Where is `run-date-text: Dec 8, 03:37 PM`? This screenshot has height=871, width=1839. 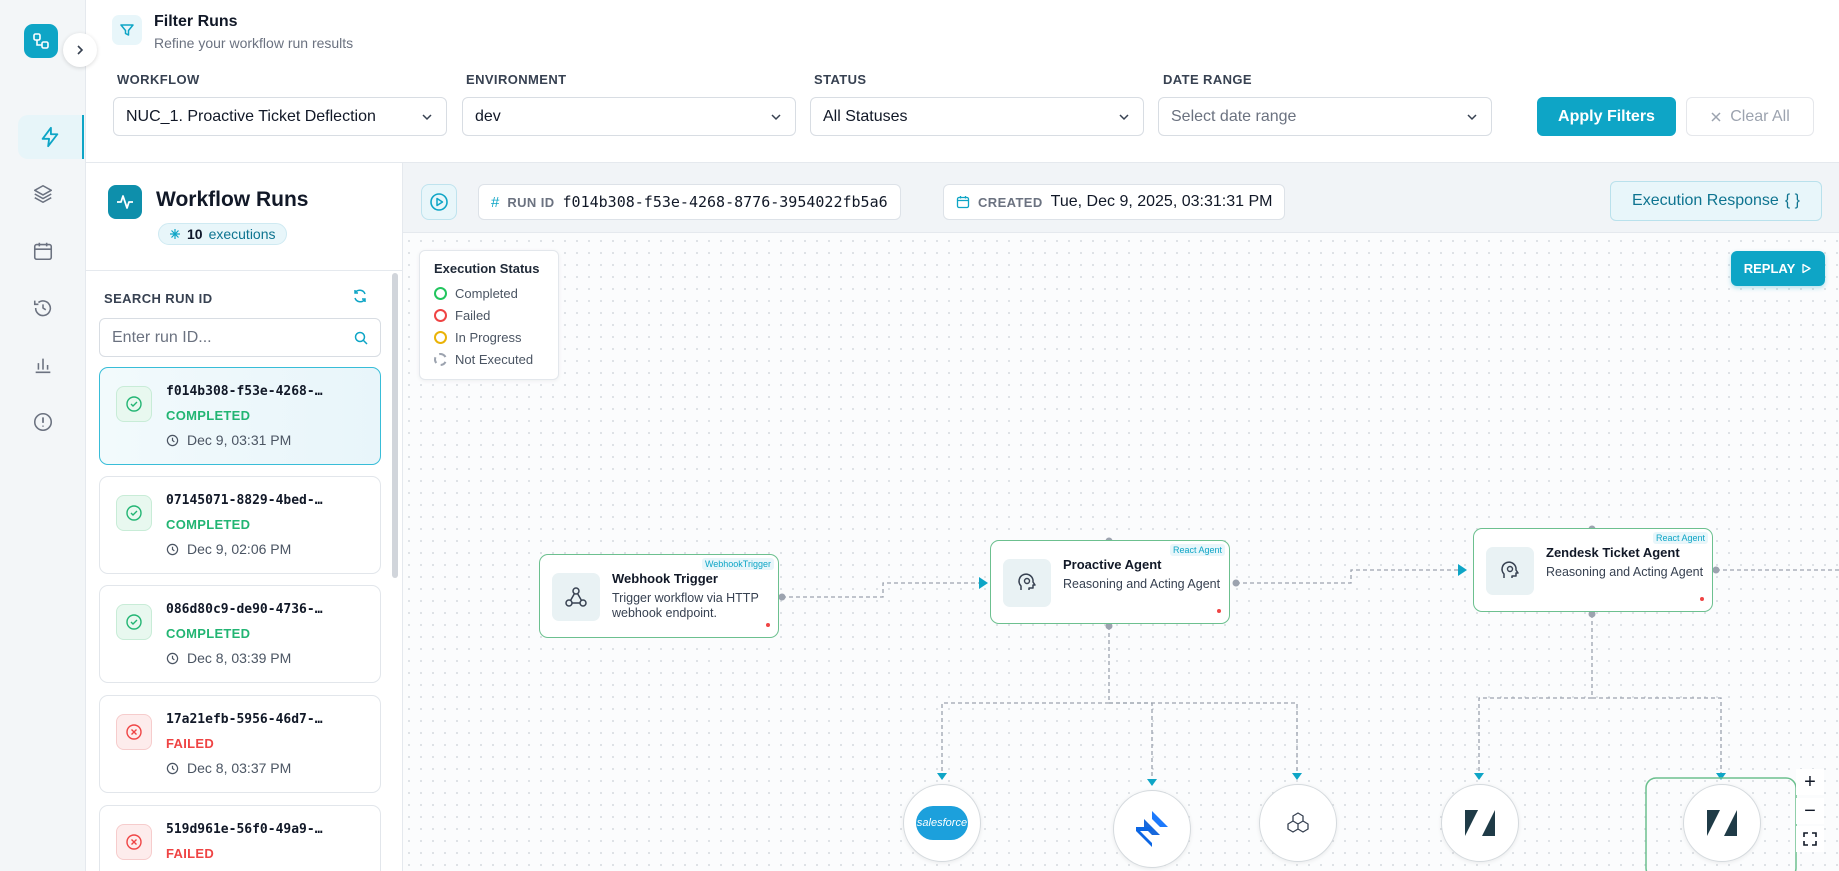 run-date-text: Dec 8, 03:37 PM is located at coordinates (239, 768).